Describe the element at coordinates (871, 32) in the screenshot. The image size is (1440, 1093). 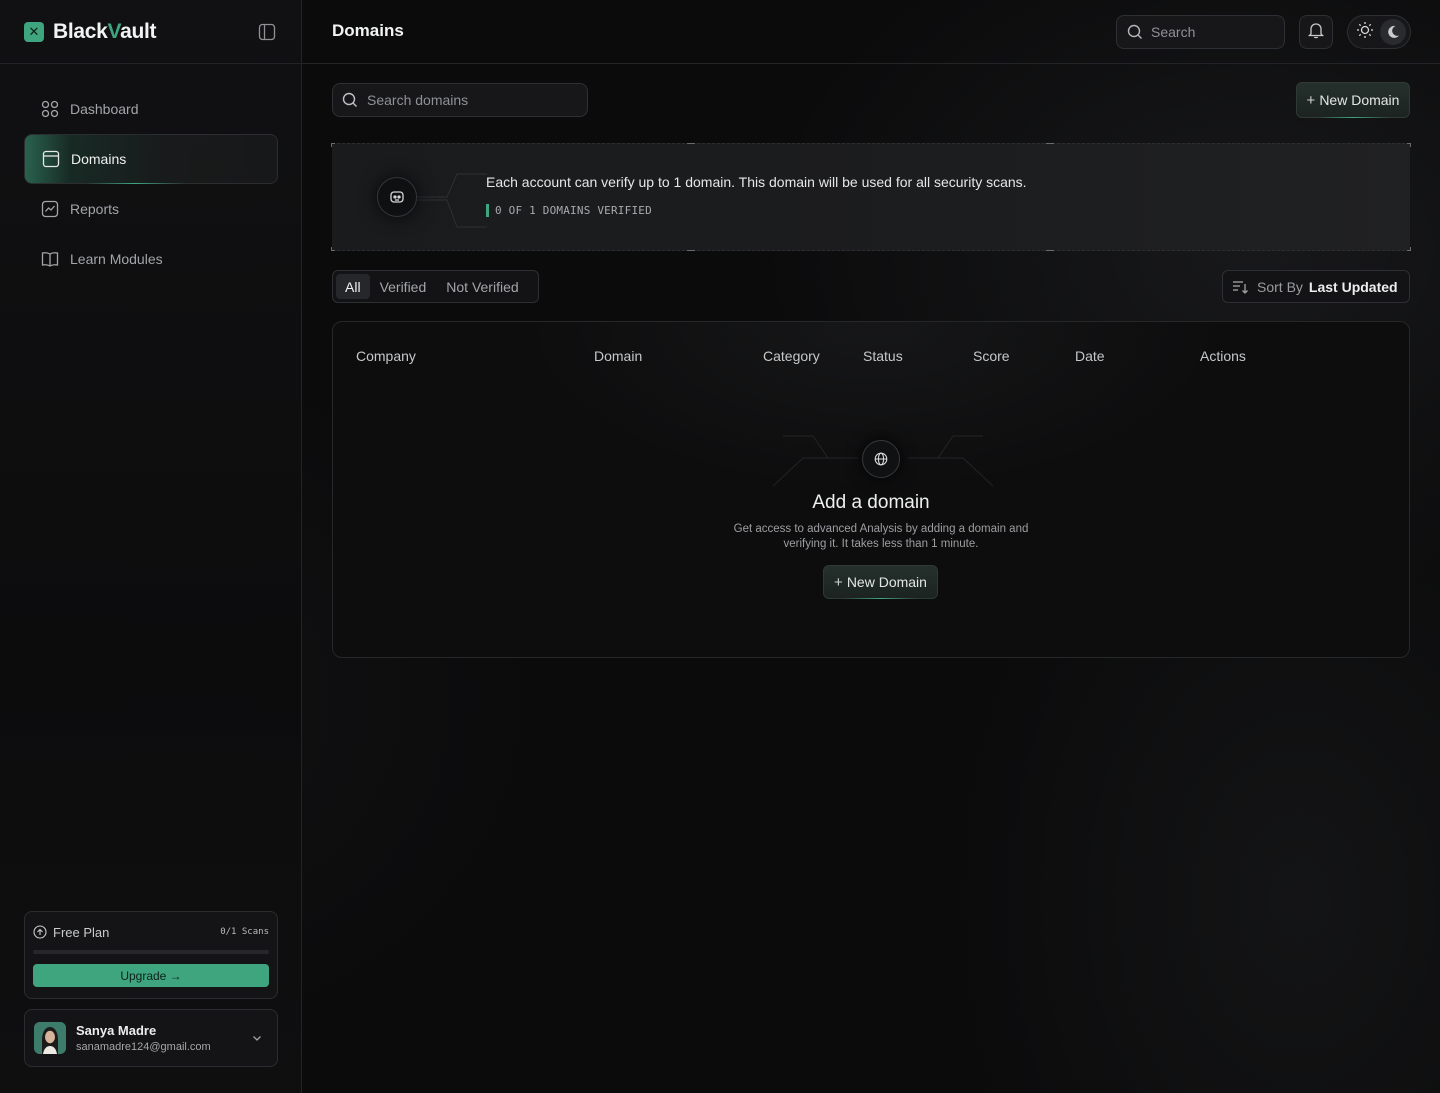
I see `top-bar: Domains Search` at that location.